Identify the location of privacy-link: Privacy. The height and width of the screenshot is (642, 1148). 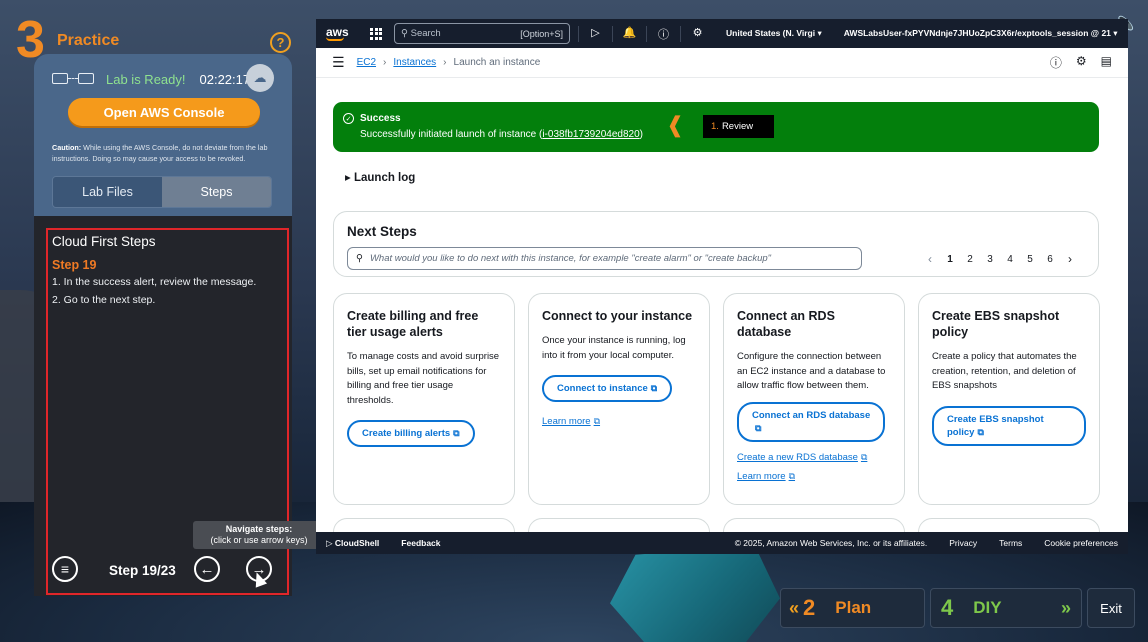
(963, 543).